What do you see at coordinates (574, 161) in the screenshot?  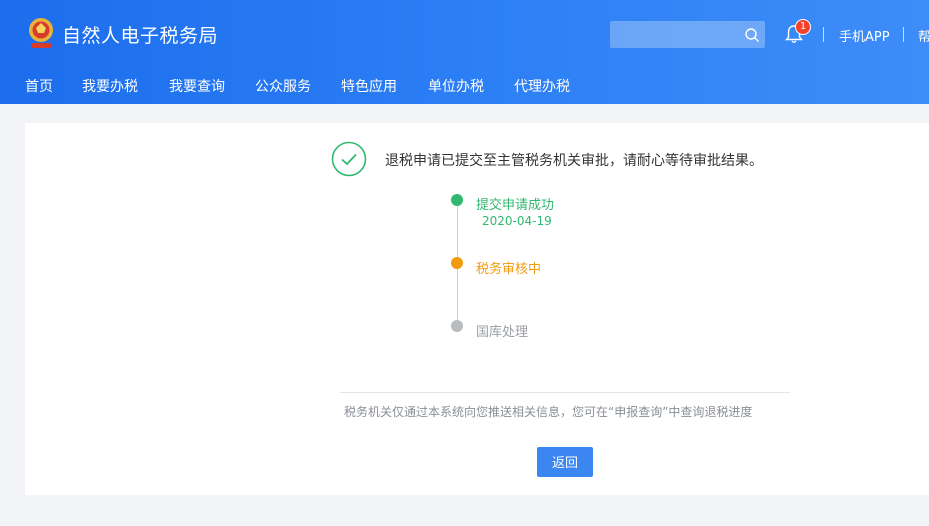 I see `result-message: 退税申请已提交至主管税务机关审批，请耐心等待审批结果。` at bounding box center [574, 161].